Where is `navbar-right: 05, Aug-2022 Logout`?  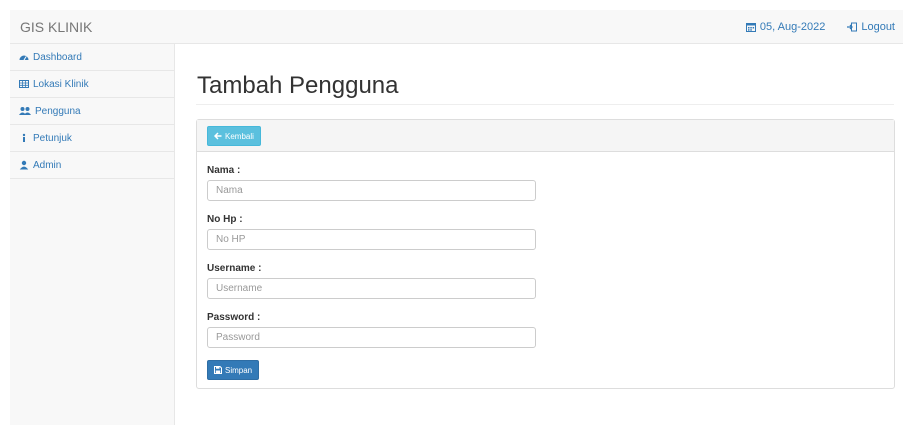
navbar-right: 05, Aug-2022 Logout is located at coordinates (820, 27).